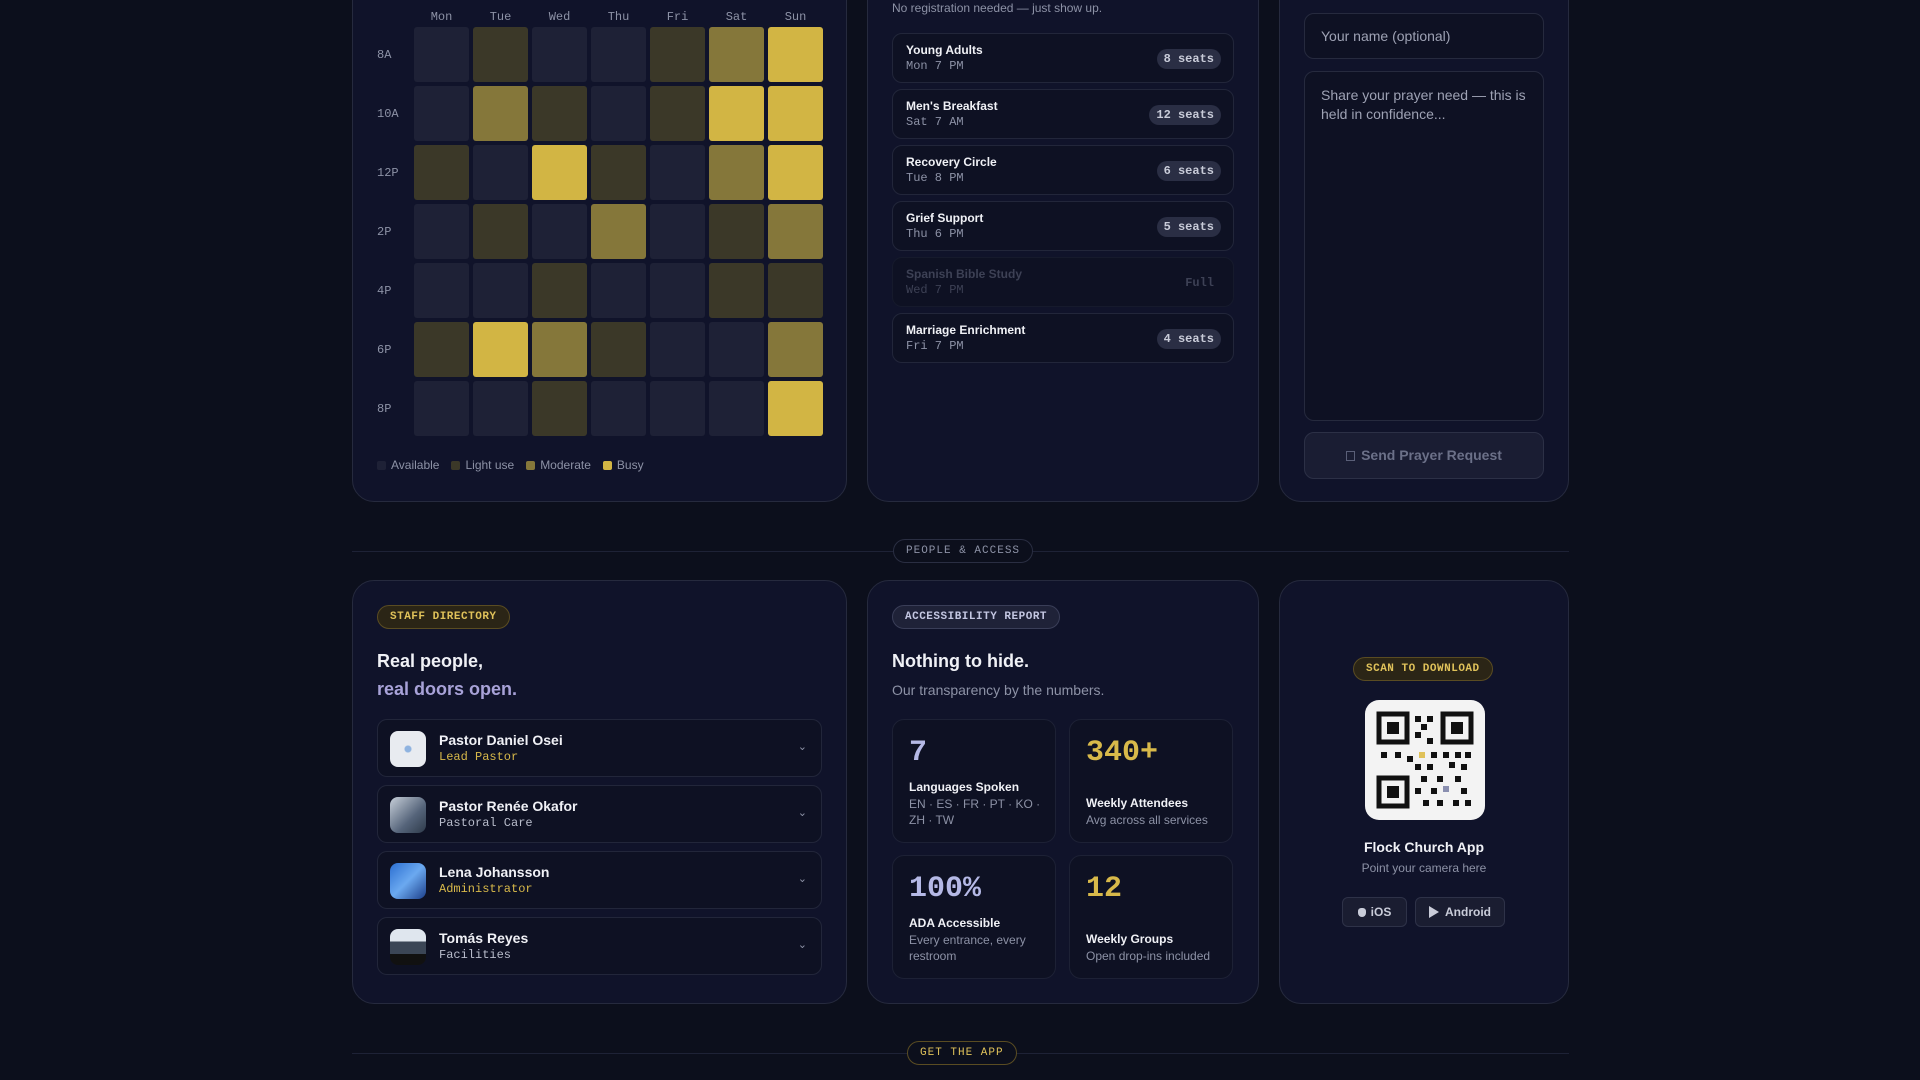  What do you see at coordinates (677, 17) in the screenshot?
I see `day-label: Fri` at bounding box center [677, 17].